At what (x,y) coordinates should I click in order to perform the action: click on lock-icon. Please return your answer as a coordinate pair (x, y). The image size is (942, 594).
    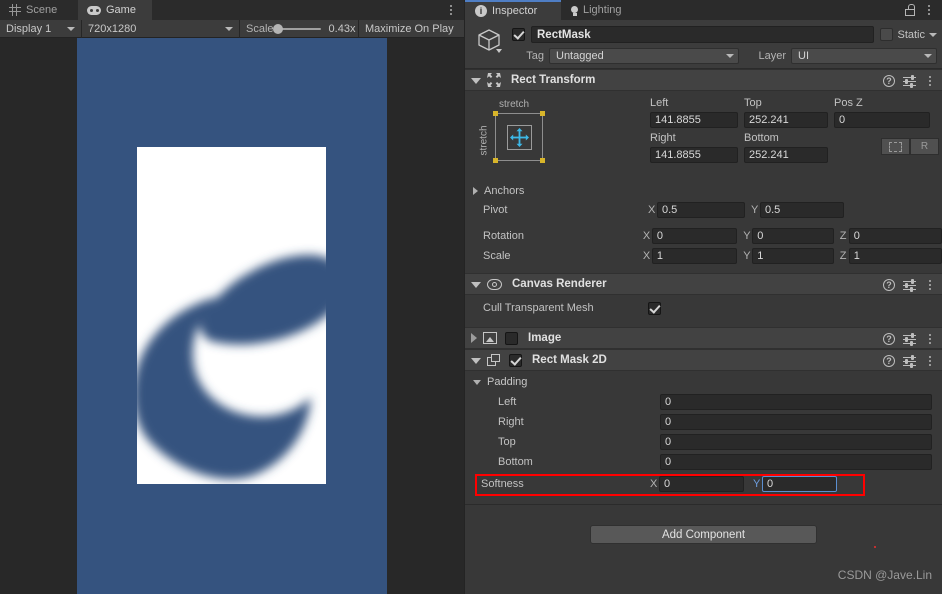
    Looking at the image, I should click on (910, 10).